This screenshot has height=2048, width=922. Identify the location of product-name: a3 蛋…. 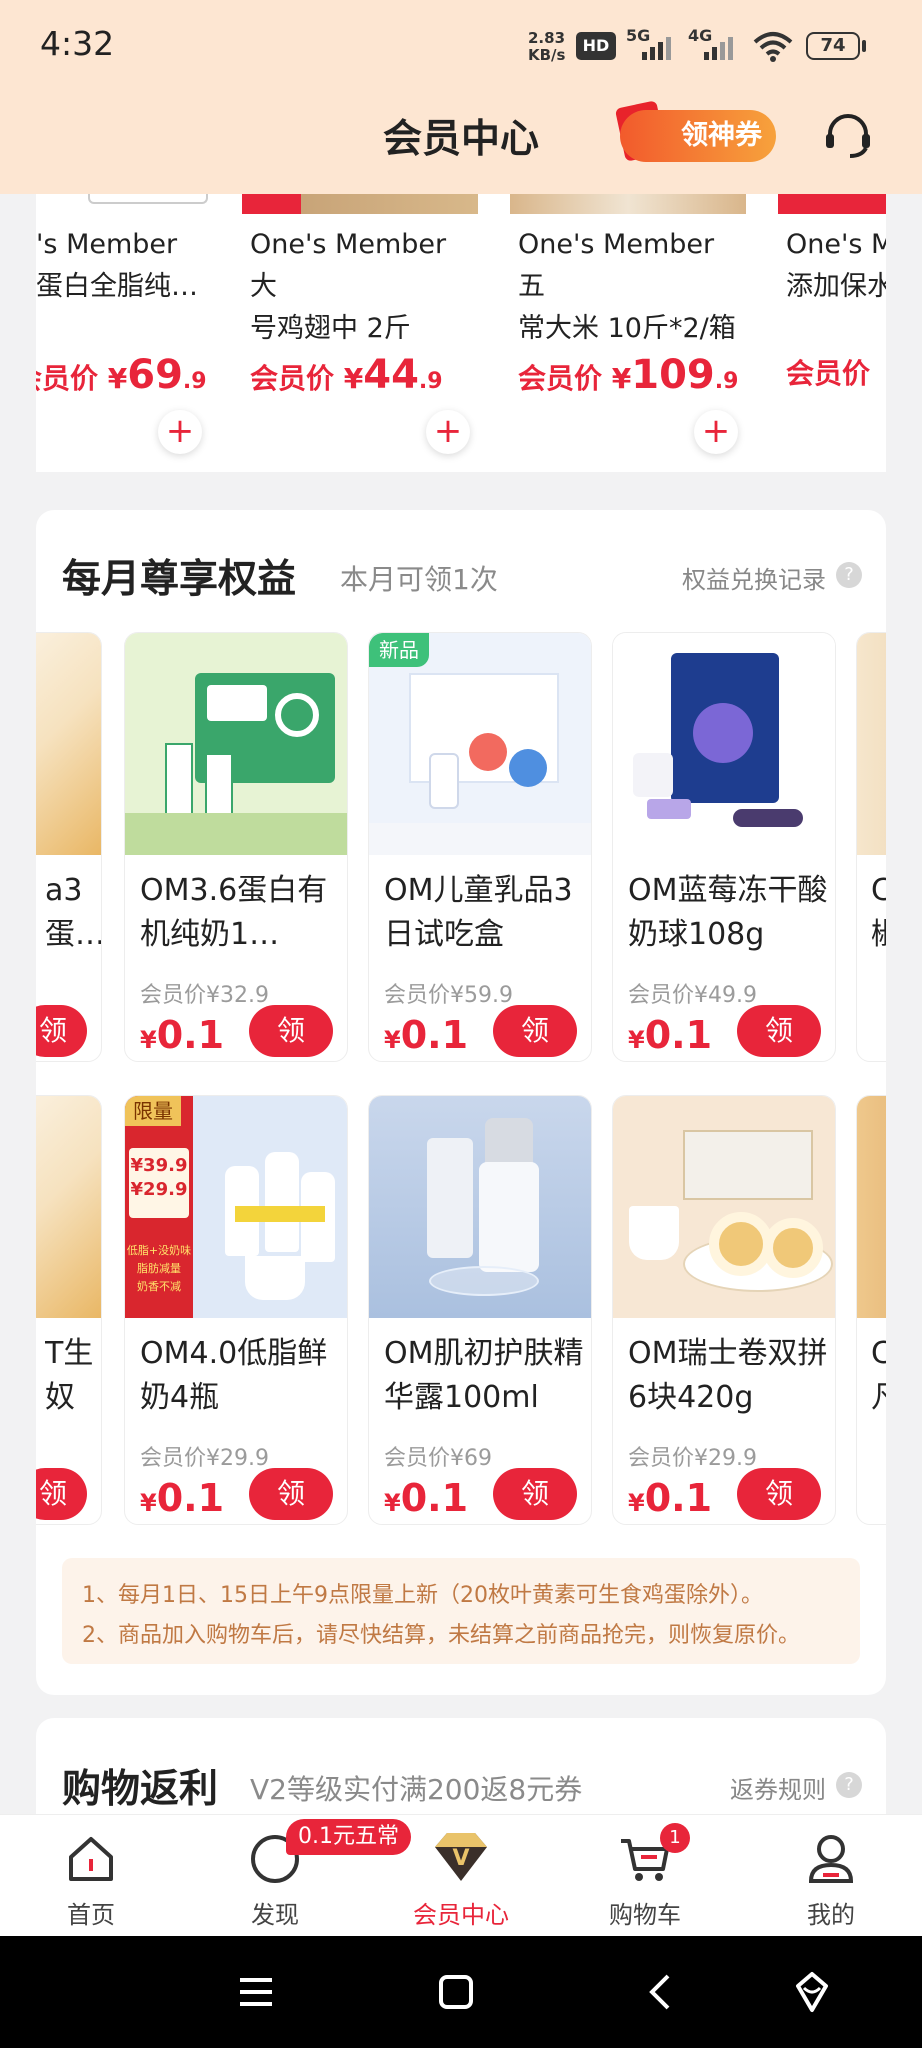
(73, 912).